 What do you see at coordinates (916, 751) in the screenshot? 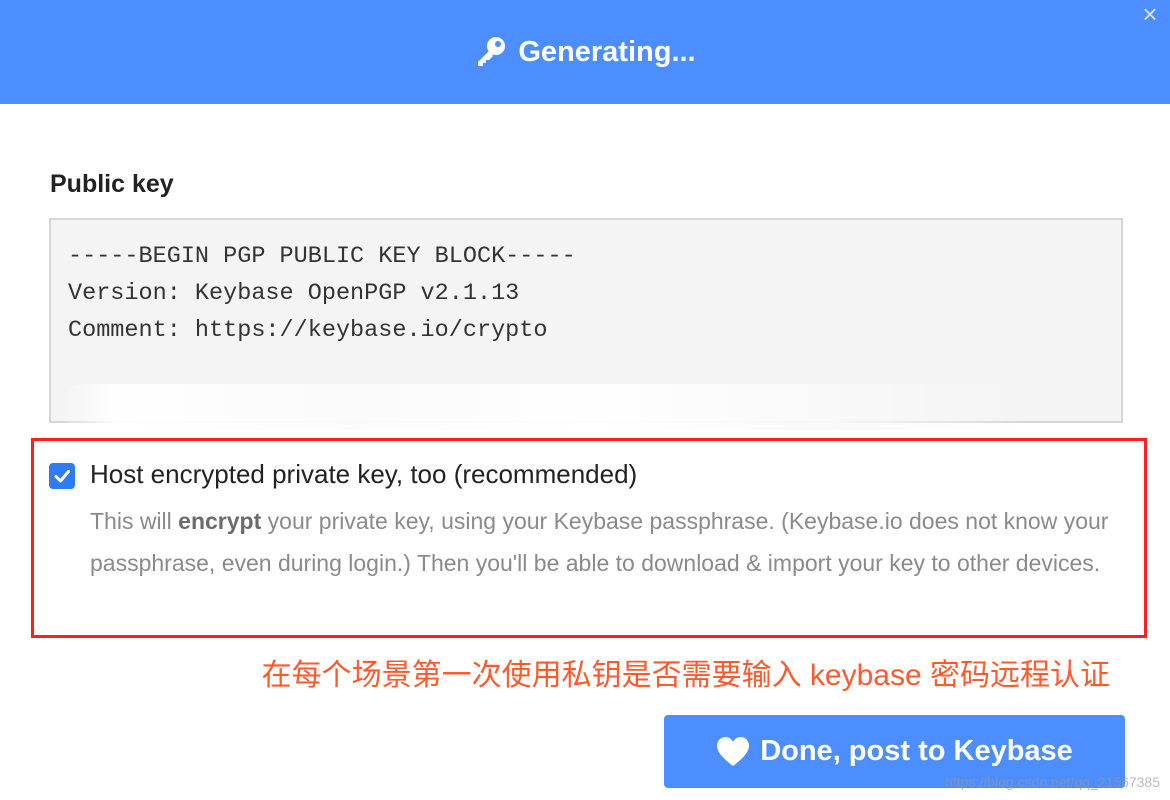
I see `done-post-button-label: Done, post to Keybase` at bounding box center [916, 751].